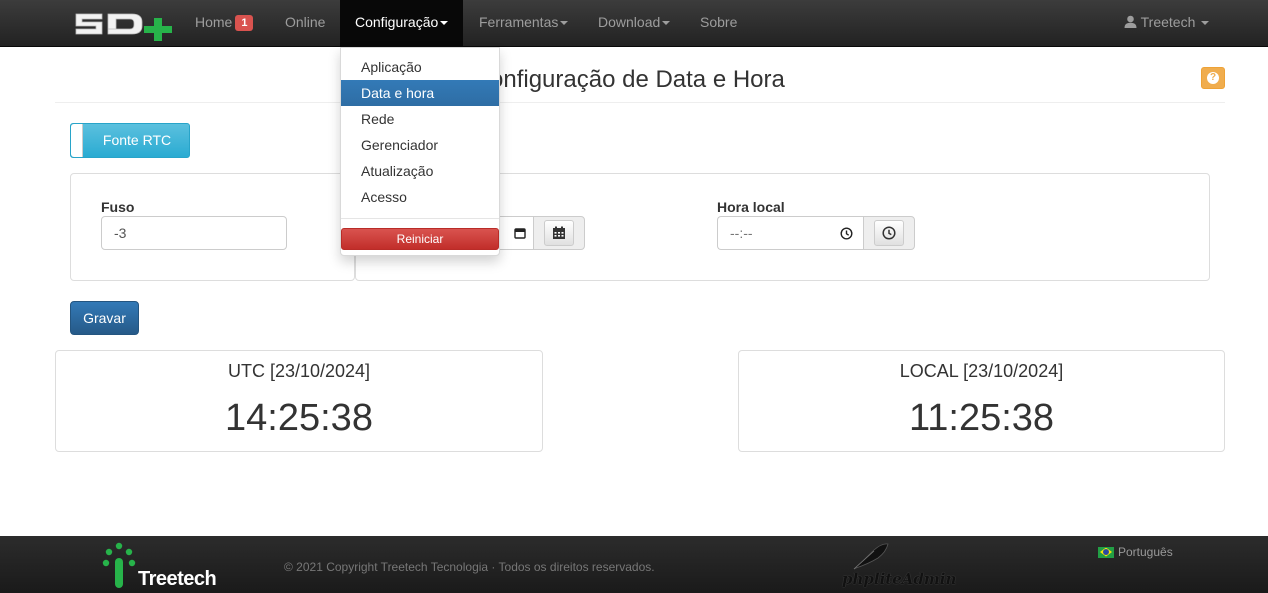 The height and width of the screenshot is (593, 1268). What do you see at coordinates (194, 233) in the screenshot?
I see `timezone-input: -3` at bounding box center [194, 233].